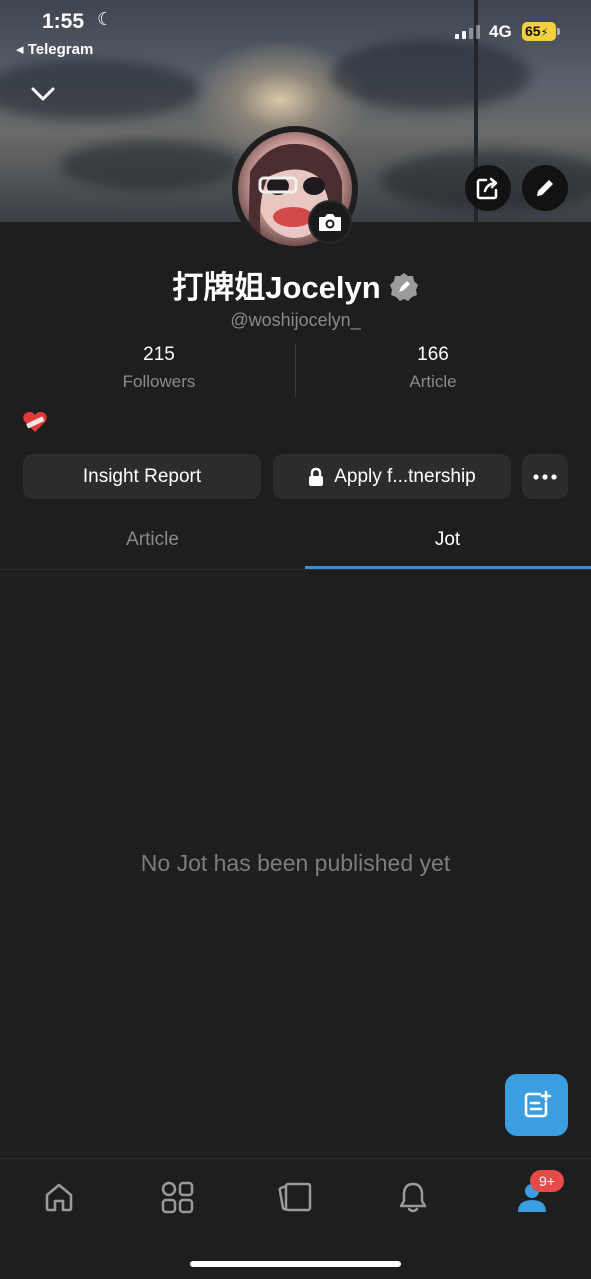  I want to click on apps-grid-icon, so click(177, 1197).